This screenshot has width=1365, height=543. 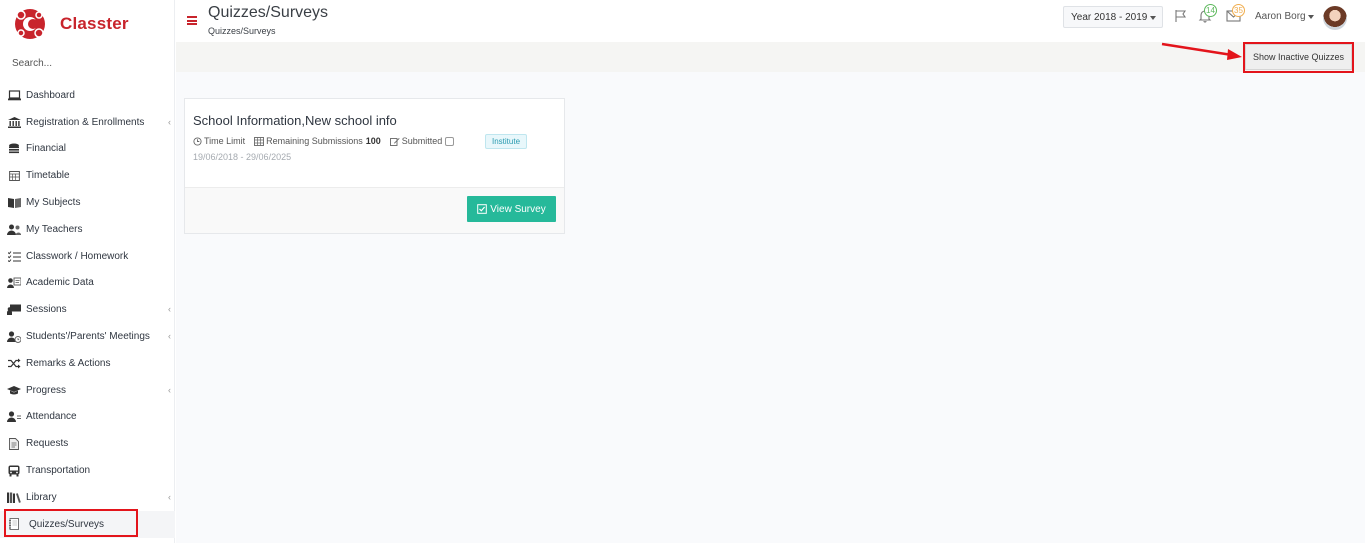 What do you see at coordinates (14, 122) in the screenshot?
I see `bank-icon` at bounding box center [14, 122].